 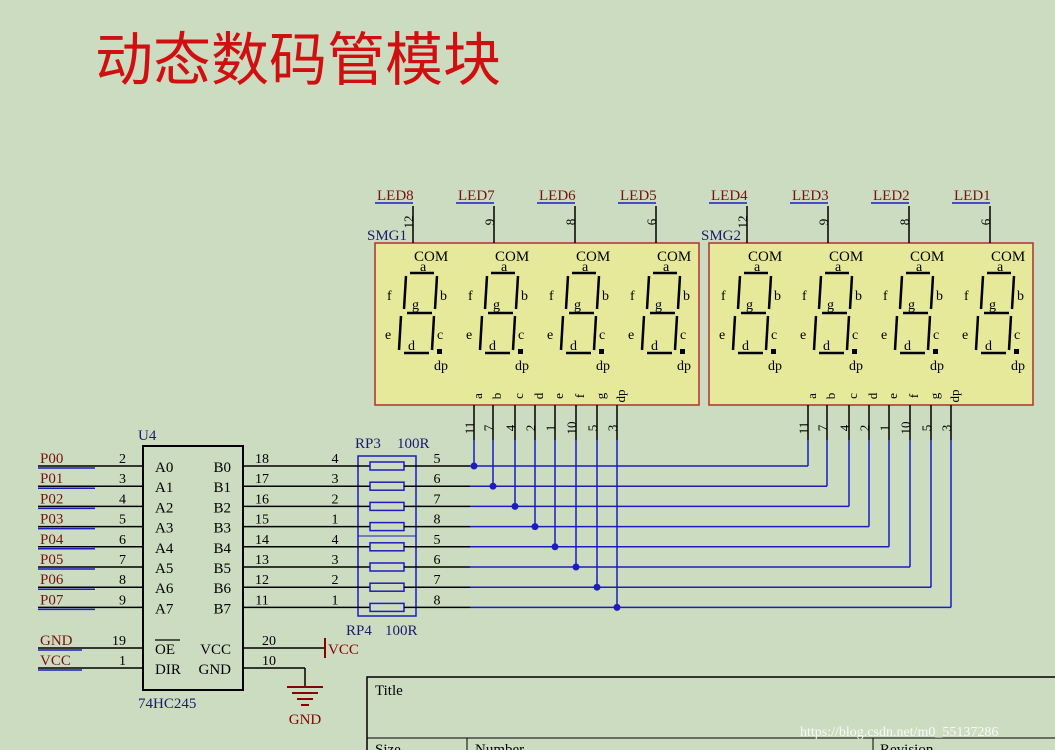 What do you see at coordinates (301, 683) in the screenshot?
I see `power-symbols: VCC GND` at bounding box center [301, 683].